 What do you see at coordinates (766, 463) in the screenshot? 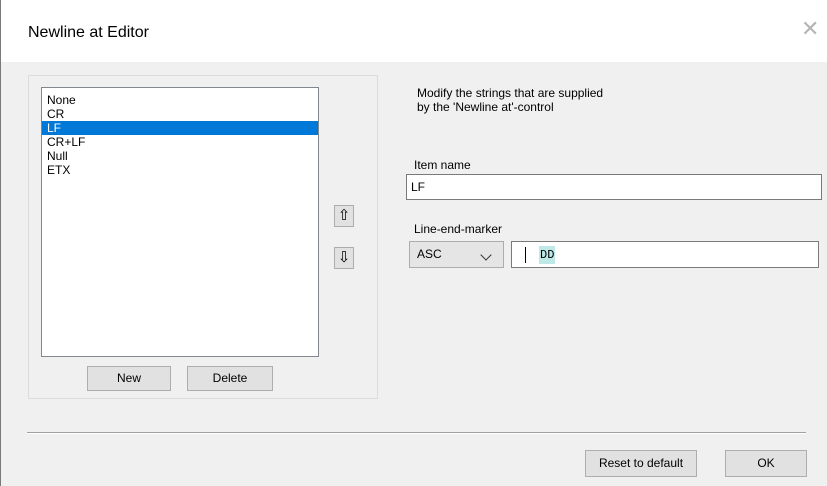
I see `ok-button: OK` at bounding box center [766, 463].